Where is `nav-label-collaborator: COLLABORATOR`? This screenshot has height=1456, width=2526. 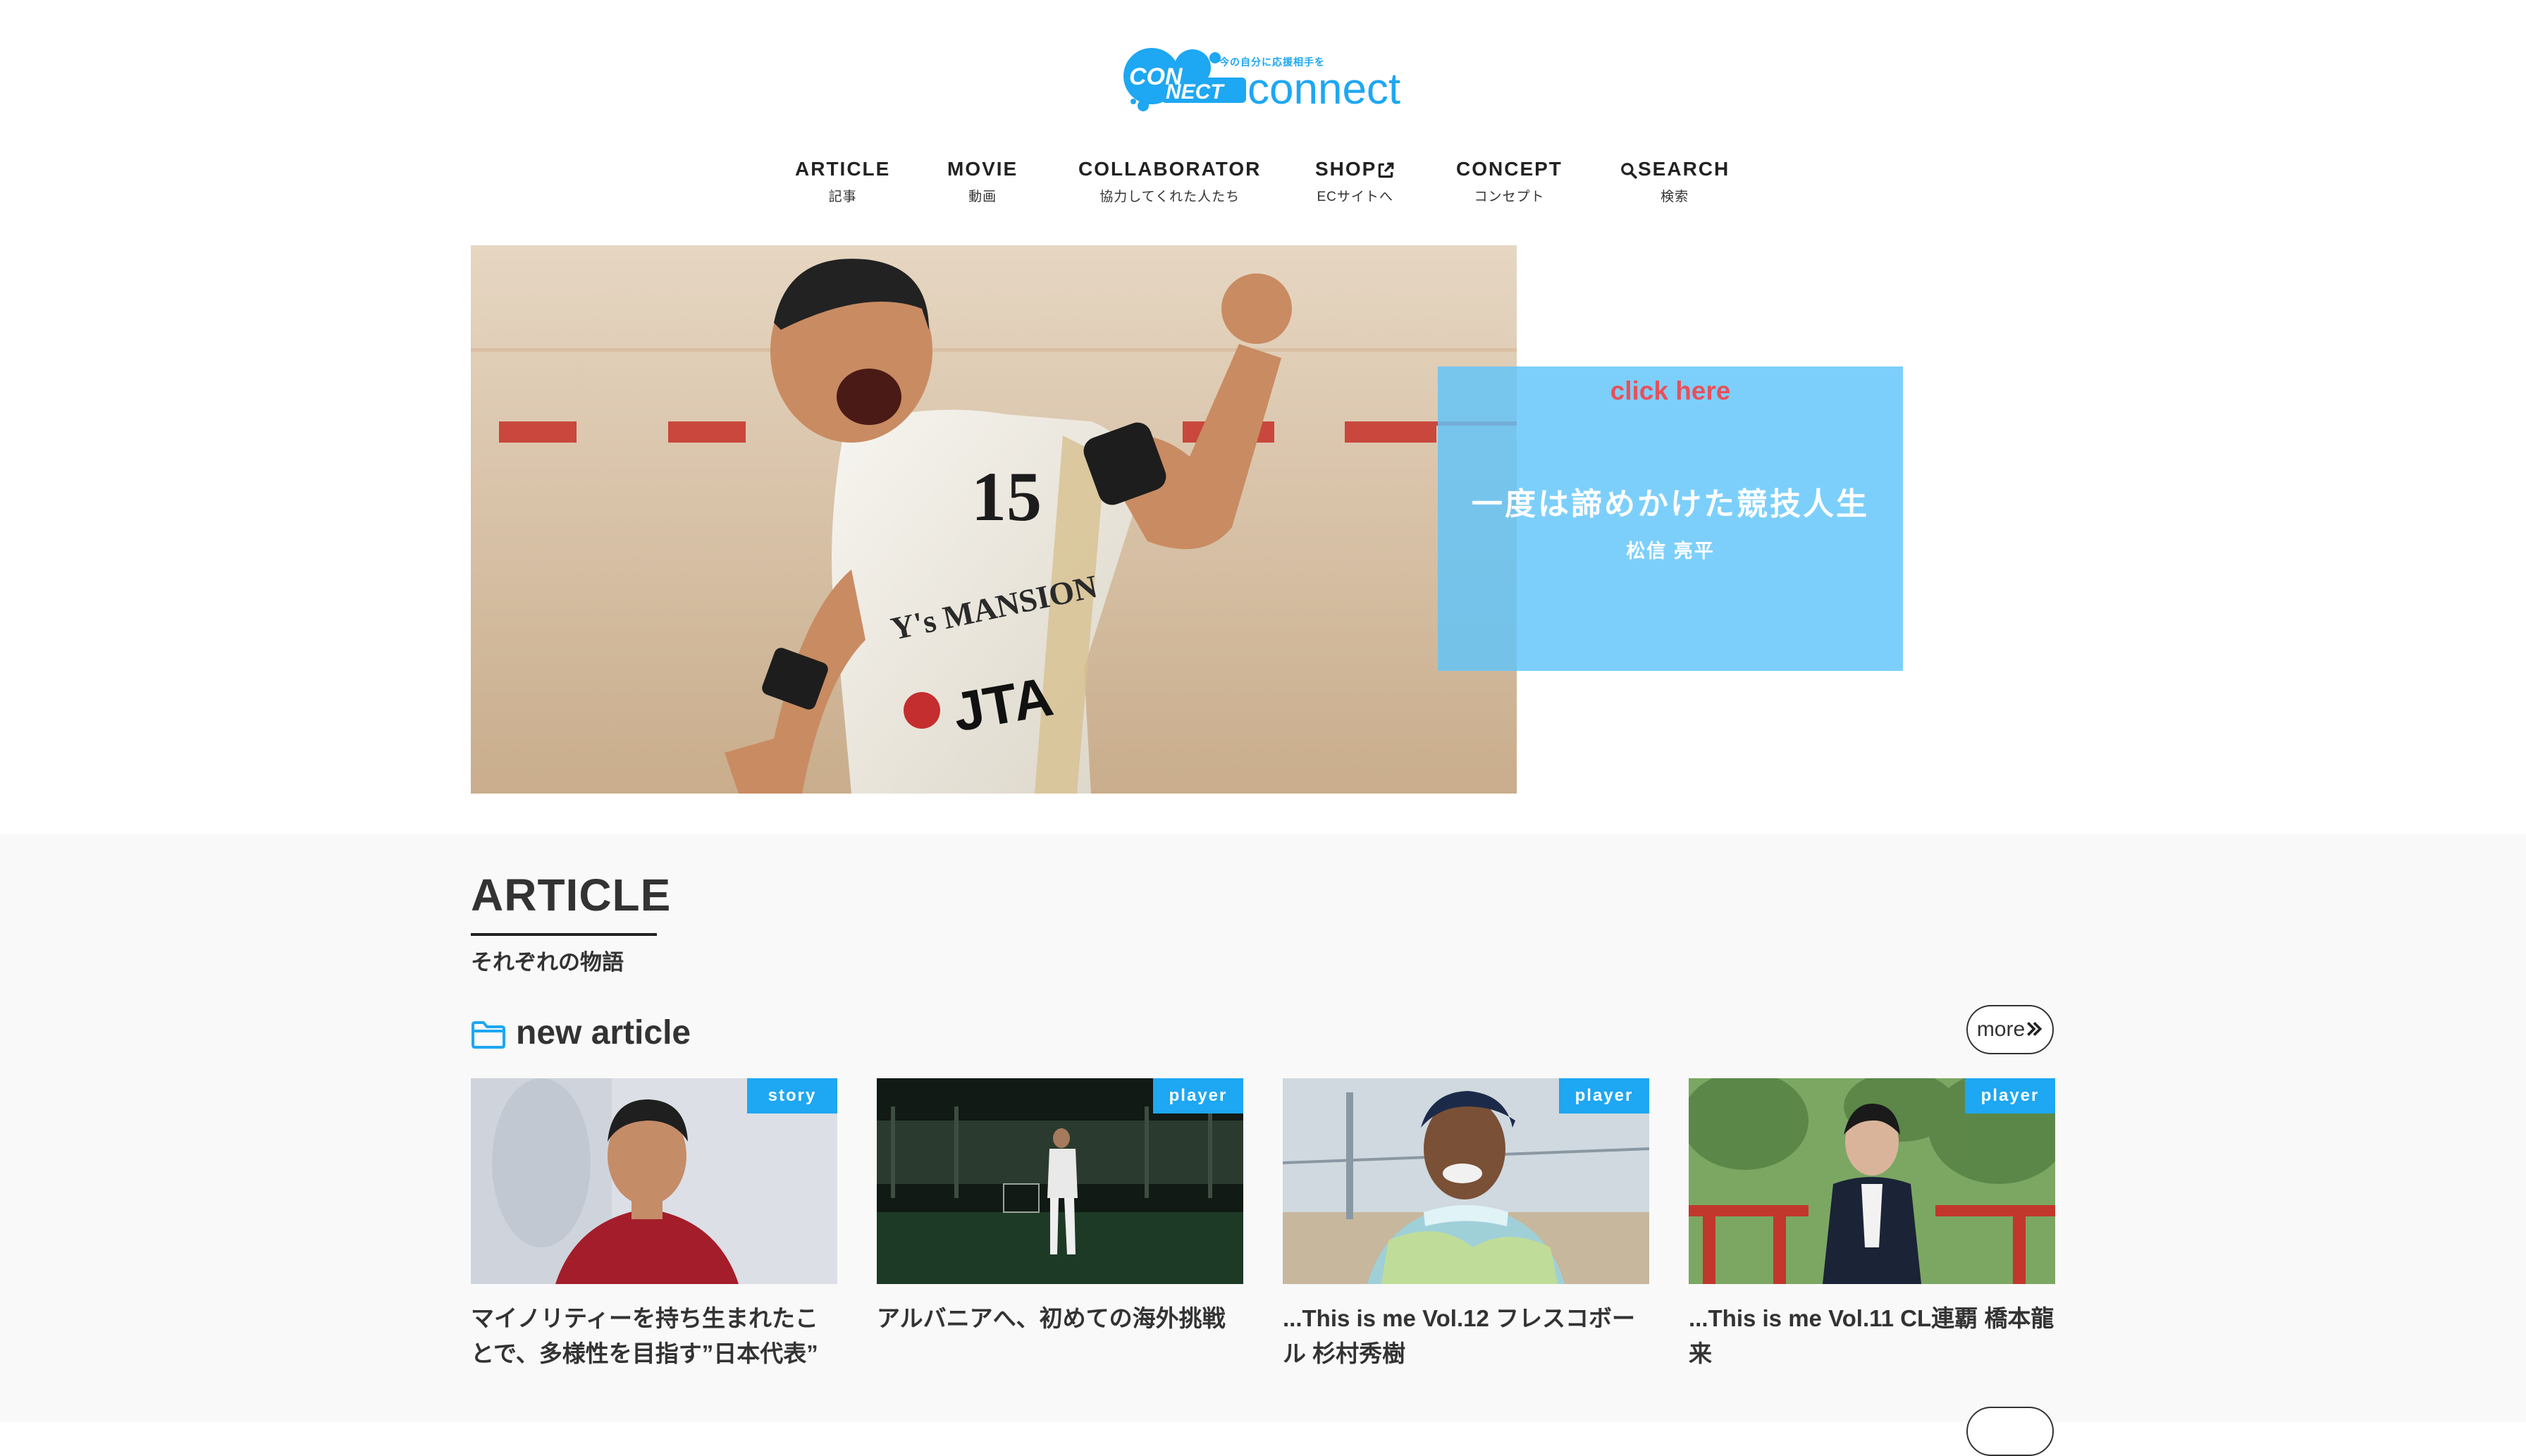
nav-label-collaborator: COLLABORATOR is located at coordinates (1170, 169).